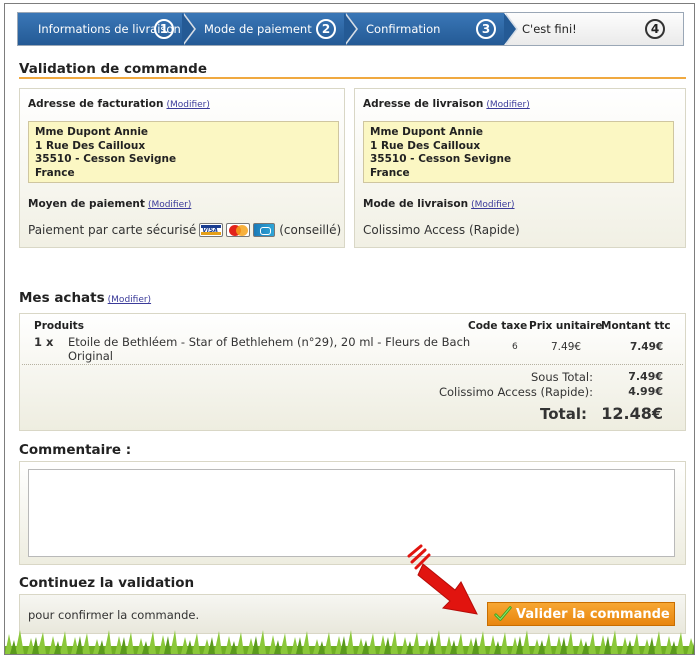 The width and height of the screenshot is (700, 659). What do you see at coordinates (264, 230) in the screenshot?
I see `carte-bleue-icon` at bounding box center [264, 230].